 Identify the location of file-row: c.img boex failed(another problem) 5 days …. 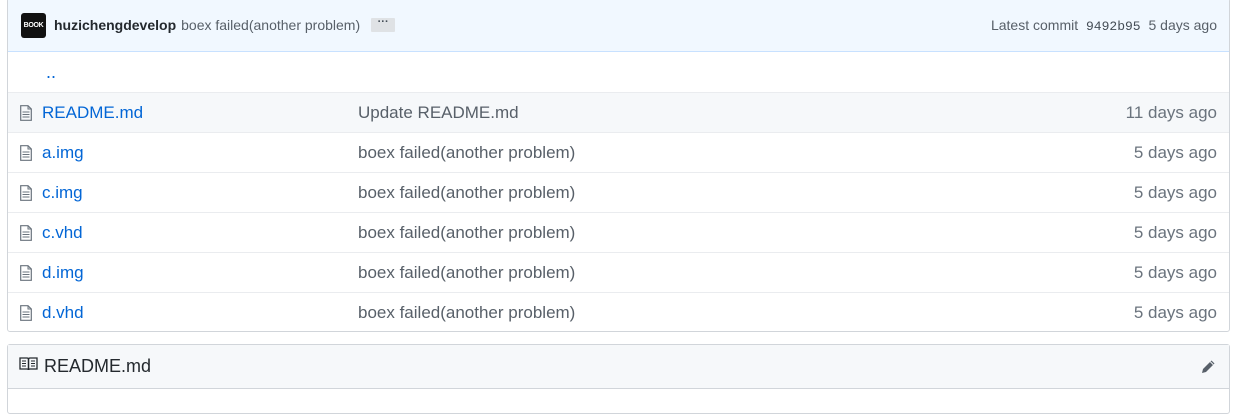
(618, 192).